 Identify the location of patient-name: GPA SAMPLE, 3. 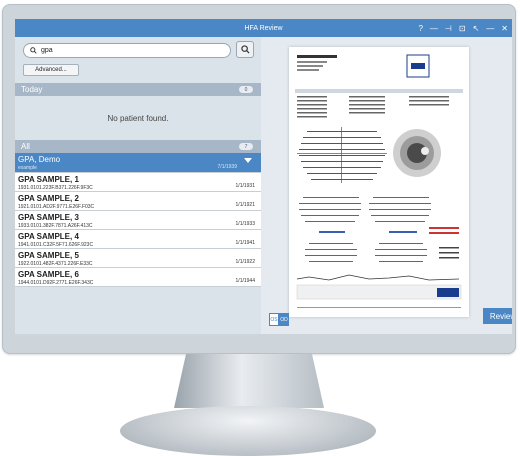
(48, 217).